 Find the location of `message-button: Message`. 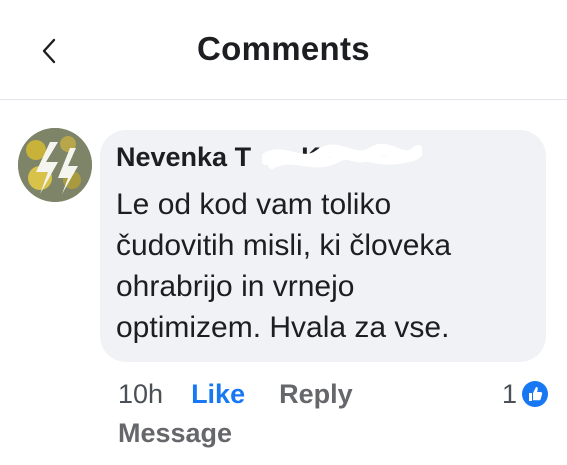

message-button: Message is located at coordinates (175, 433).